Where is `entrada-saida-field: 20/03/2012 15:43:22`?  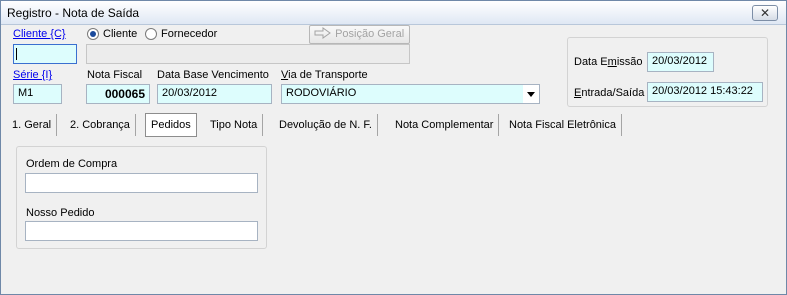 entrada-saida-field: 20/03/2012 15:43:22 is located at coordinates (705, 92).